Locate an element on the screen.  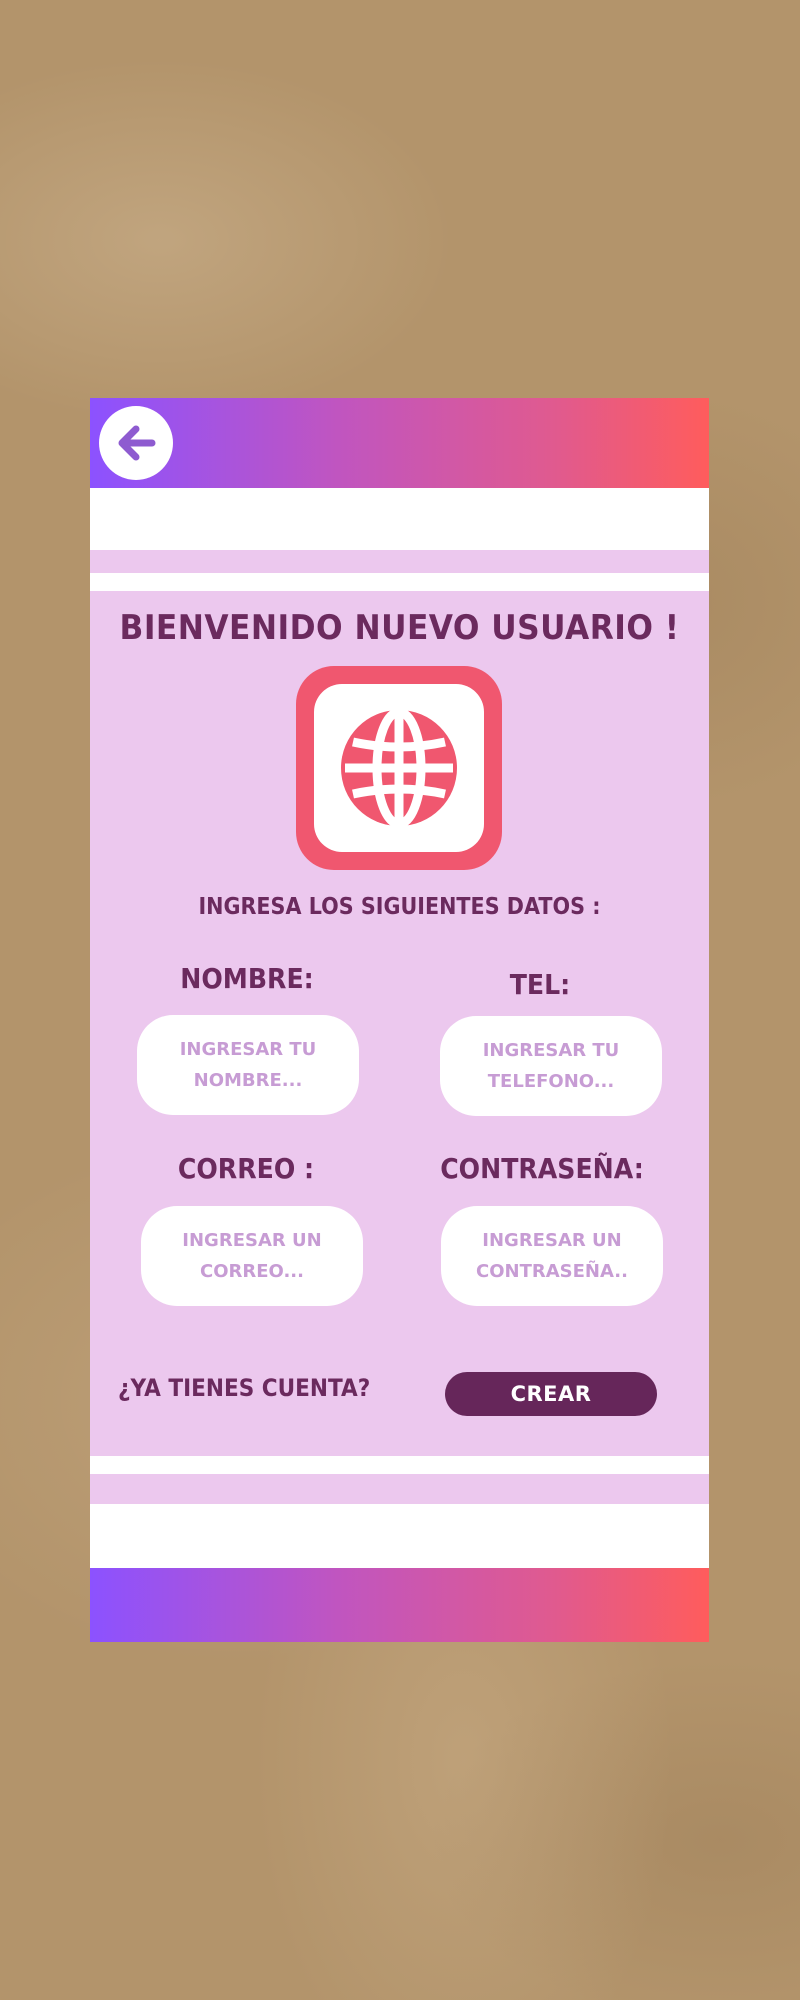
page-title: BIENVENIDO NUEVO USUARIO ! is located at coordinates (399, 628).